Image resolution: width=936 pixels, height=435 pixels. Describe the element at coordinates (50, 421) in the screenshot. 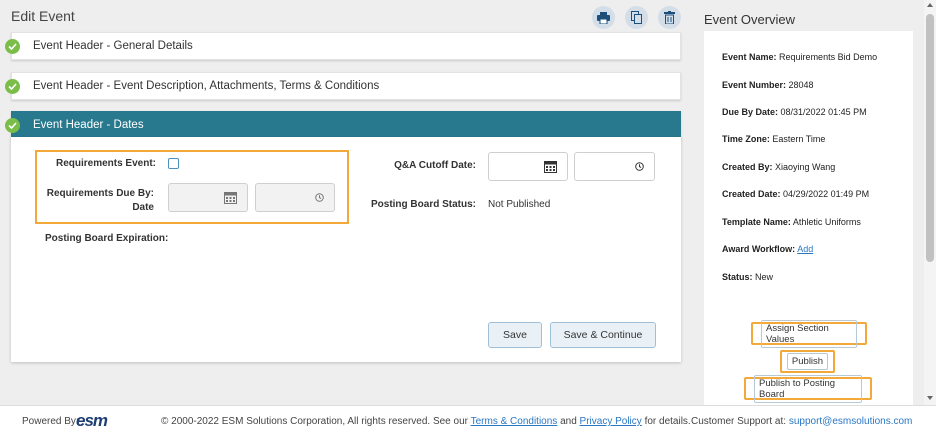

I see `powered-by-label: Powered By:` at that location.